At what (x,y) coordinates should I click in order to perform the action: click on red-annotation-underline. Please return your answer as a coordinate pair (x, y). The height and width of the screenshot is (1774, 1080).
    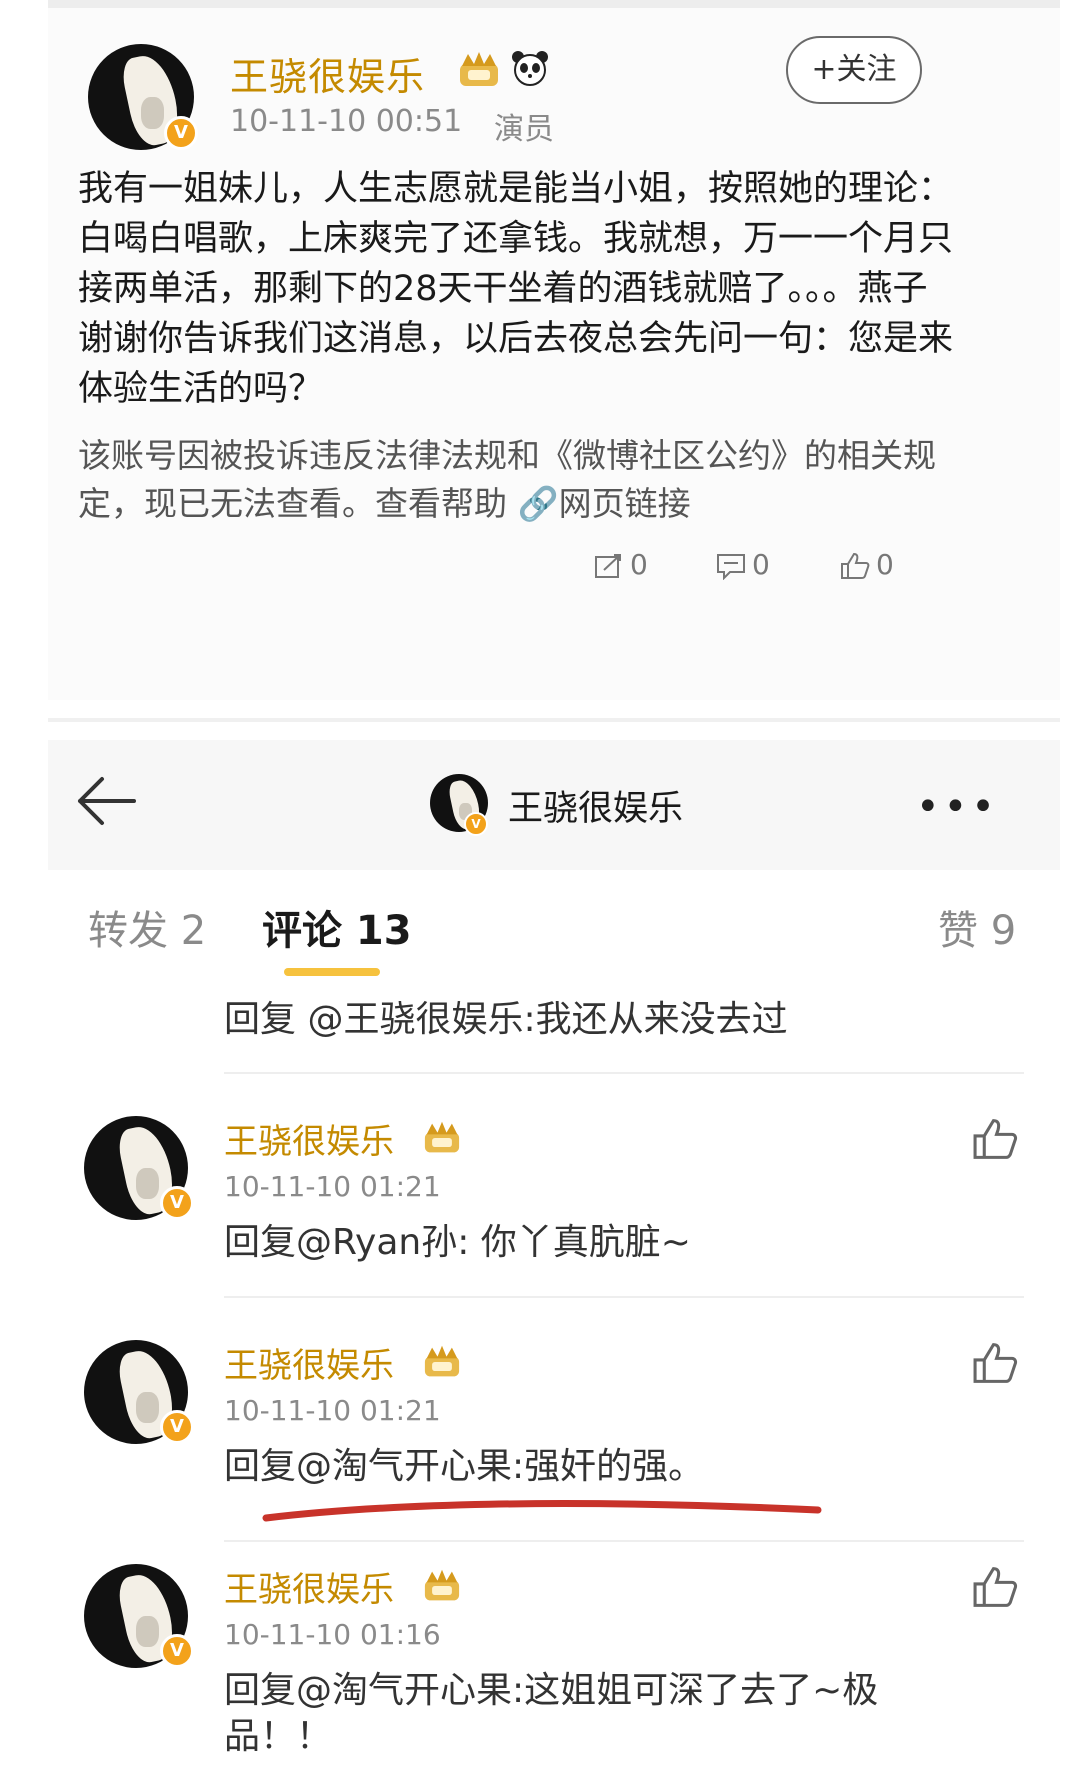
    Looking at the image, I should click on (542, 1511).